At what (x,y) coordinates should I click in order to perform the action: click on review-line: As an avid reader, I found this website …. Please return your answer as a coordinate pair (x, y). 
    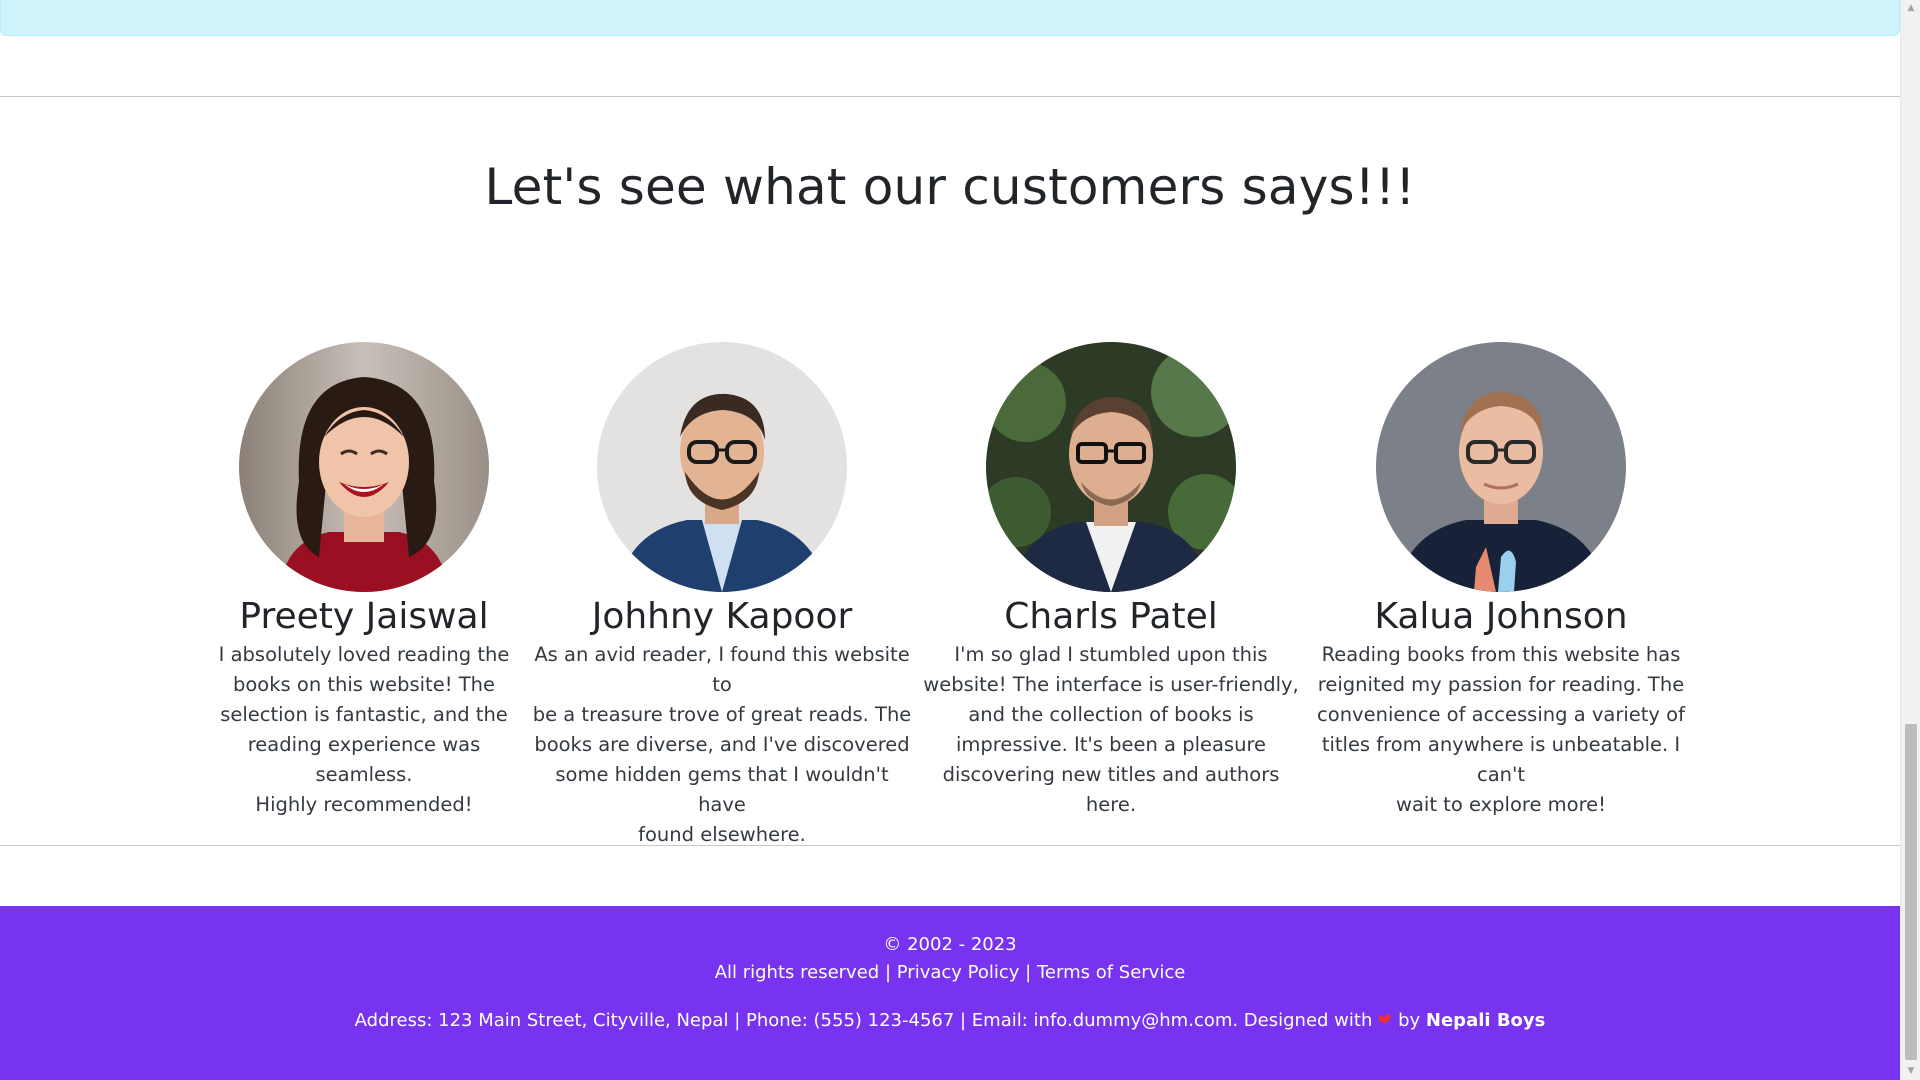
    Looking at the image, I should click on (722, 669).